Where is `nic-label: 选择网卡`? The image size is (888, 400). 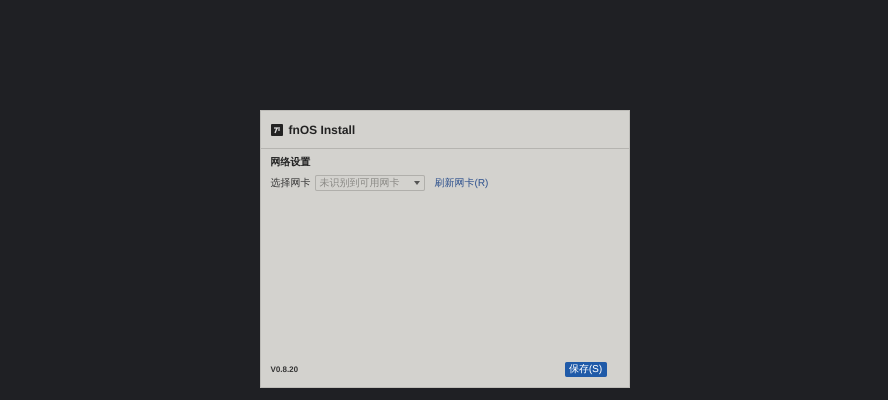 nic-label: 选择网卡 is located at coordinates (290, 183).